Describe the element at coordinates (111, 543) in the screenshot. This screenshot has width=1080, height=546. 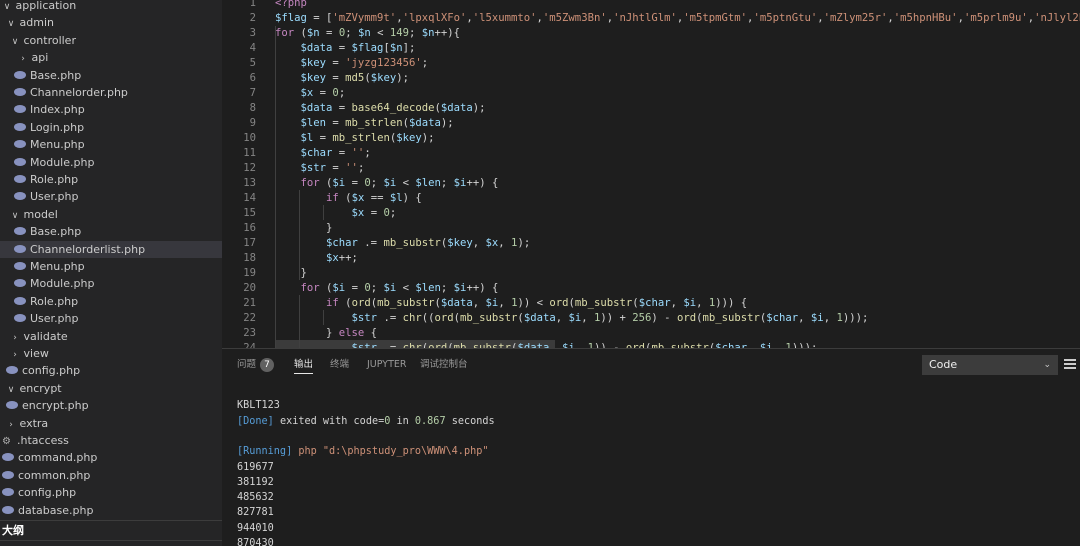
I see `timeline-section-header` at that location.